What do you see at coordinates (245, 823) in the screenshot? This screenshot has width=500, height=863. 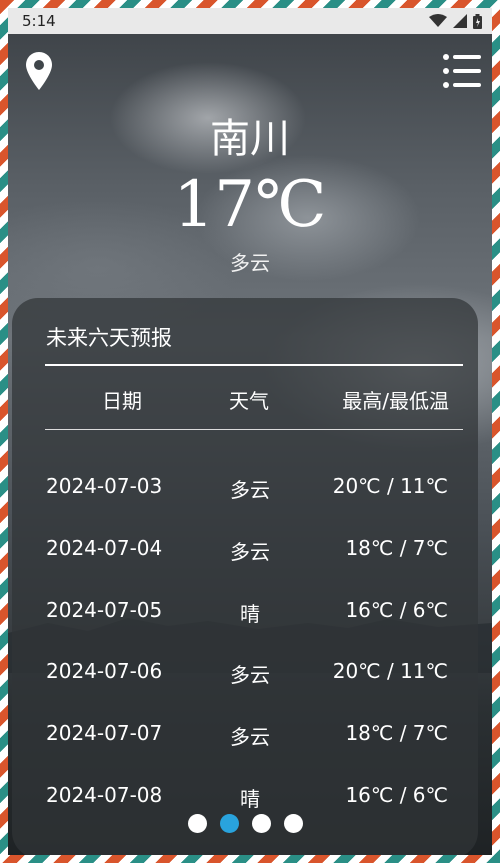 I see `page-indicator` at bounding box center [245, 823].